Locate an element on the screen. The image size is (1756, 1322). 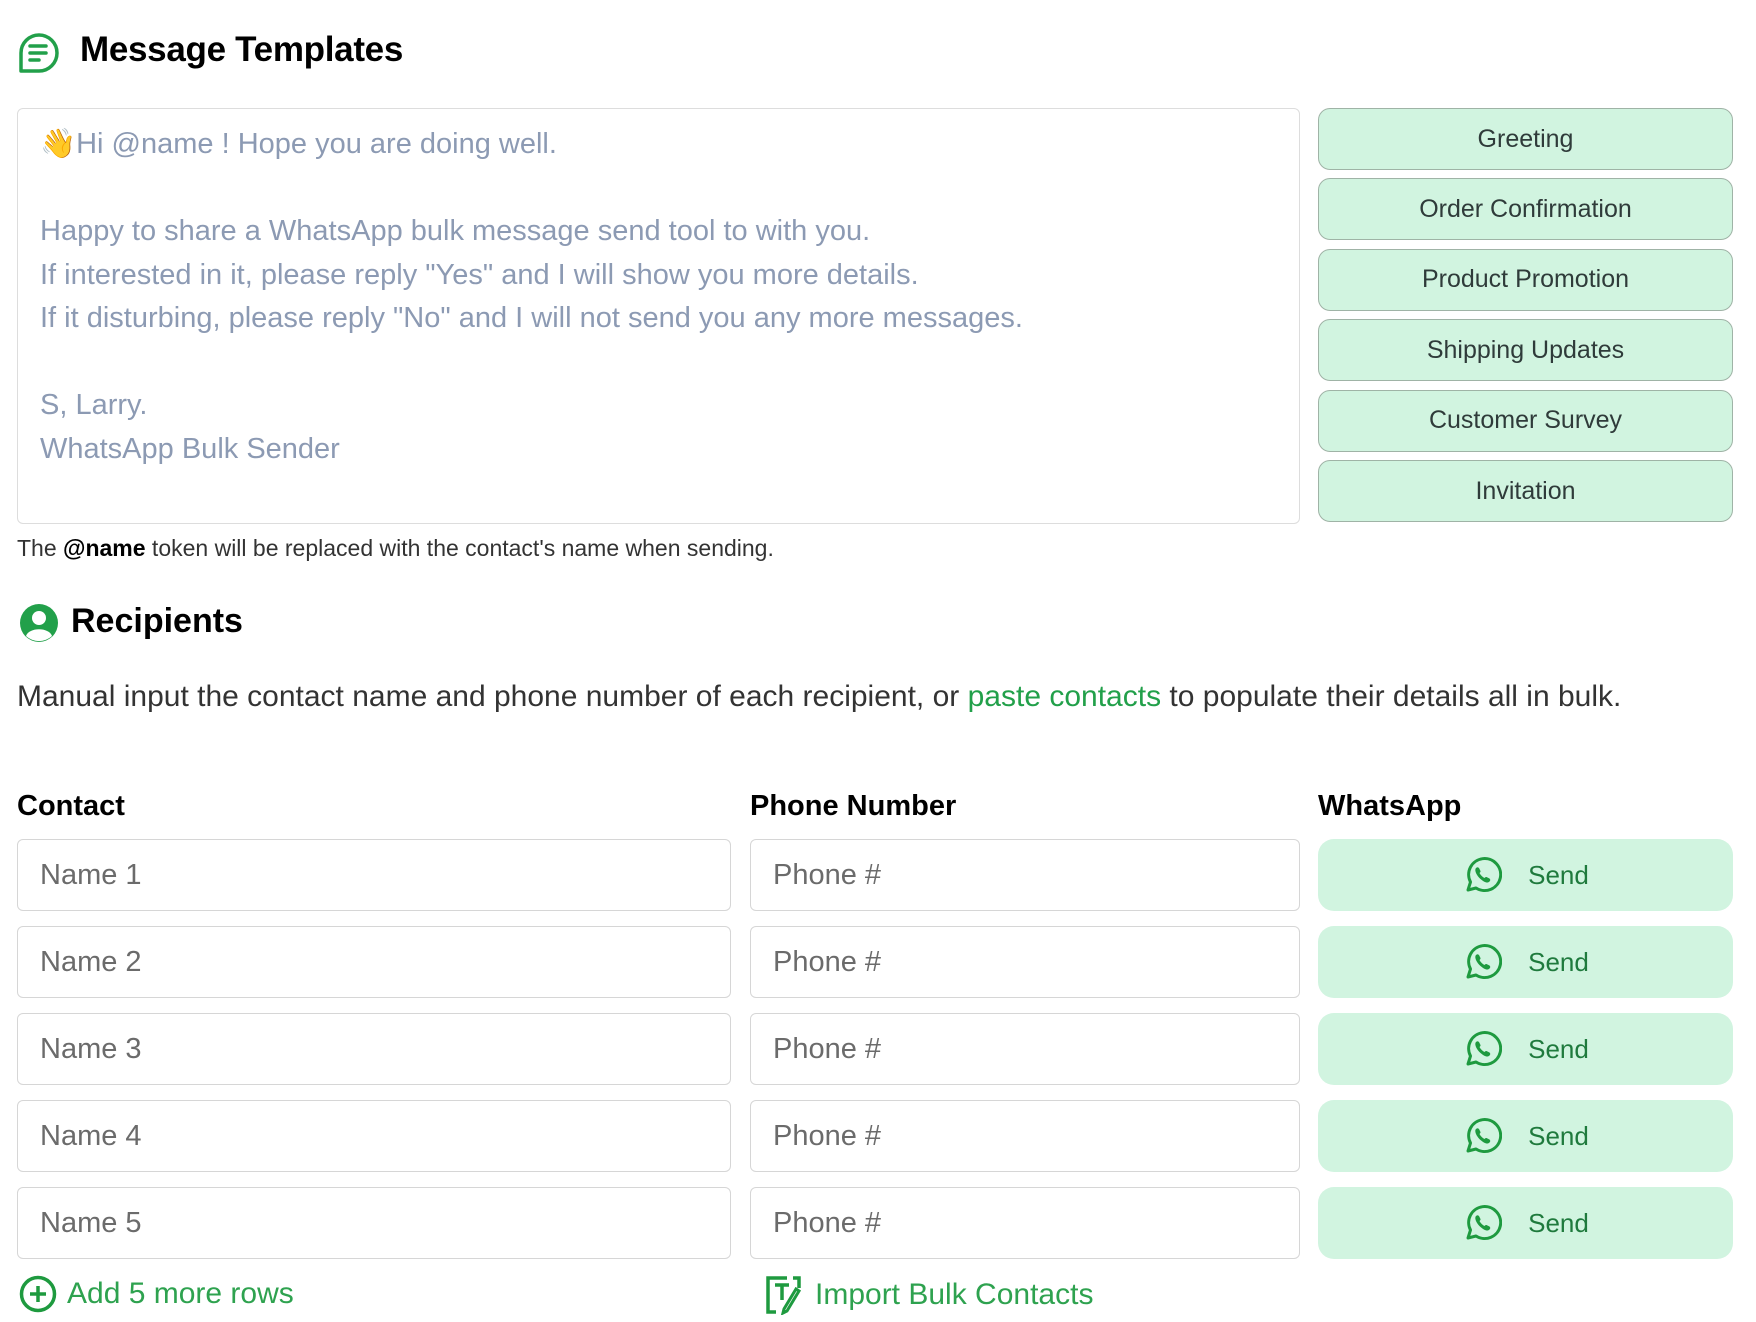
template-button-order-confirmation: Order Confirmation is located at coordinates (1525, 209).